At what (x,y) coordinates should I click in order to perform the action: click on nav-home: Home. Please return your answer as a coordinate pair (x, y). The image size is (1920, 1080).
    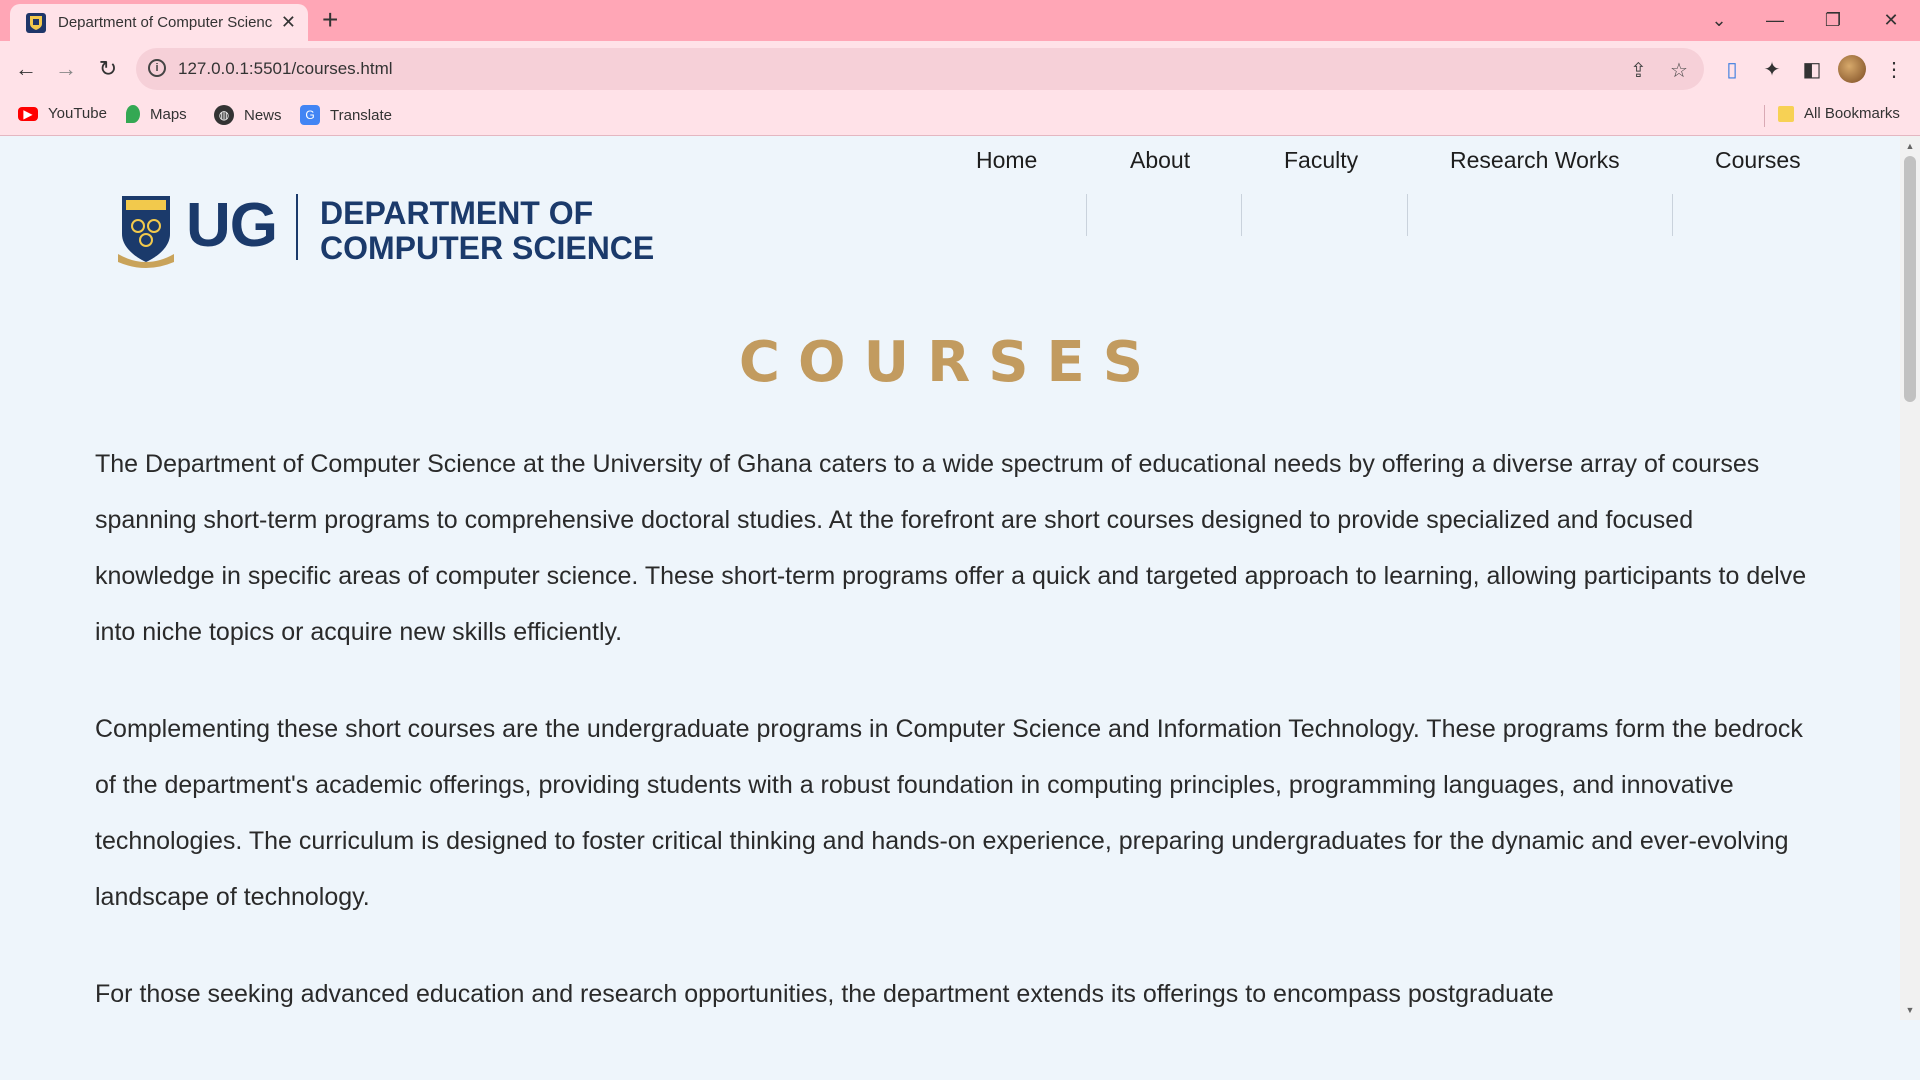
    Looking at the image, I should click on (1006, 160).